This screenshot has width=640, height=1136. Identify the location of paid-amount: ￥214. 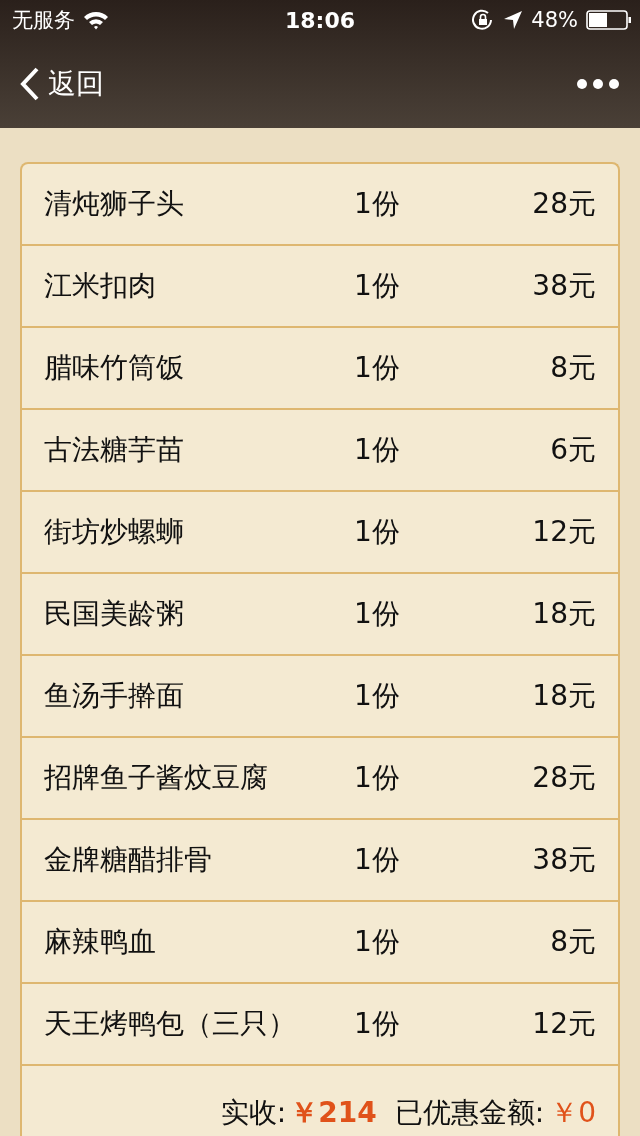
(333, 1113).